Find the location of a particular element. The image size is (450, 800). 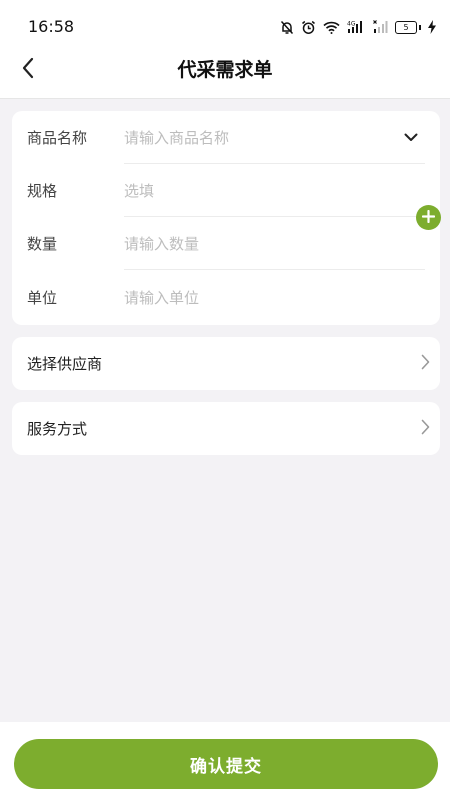

wifi-icon is located at coordinates (331, 27).